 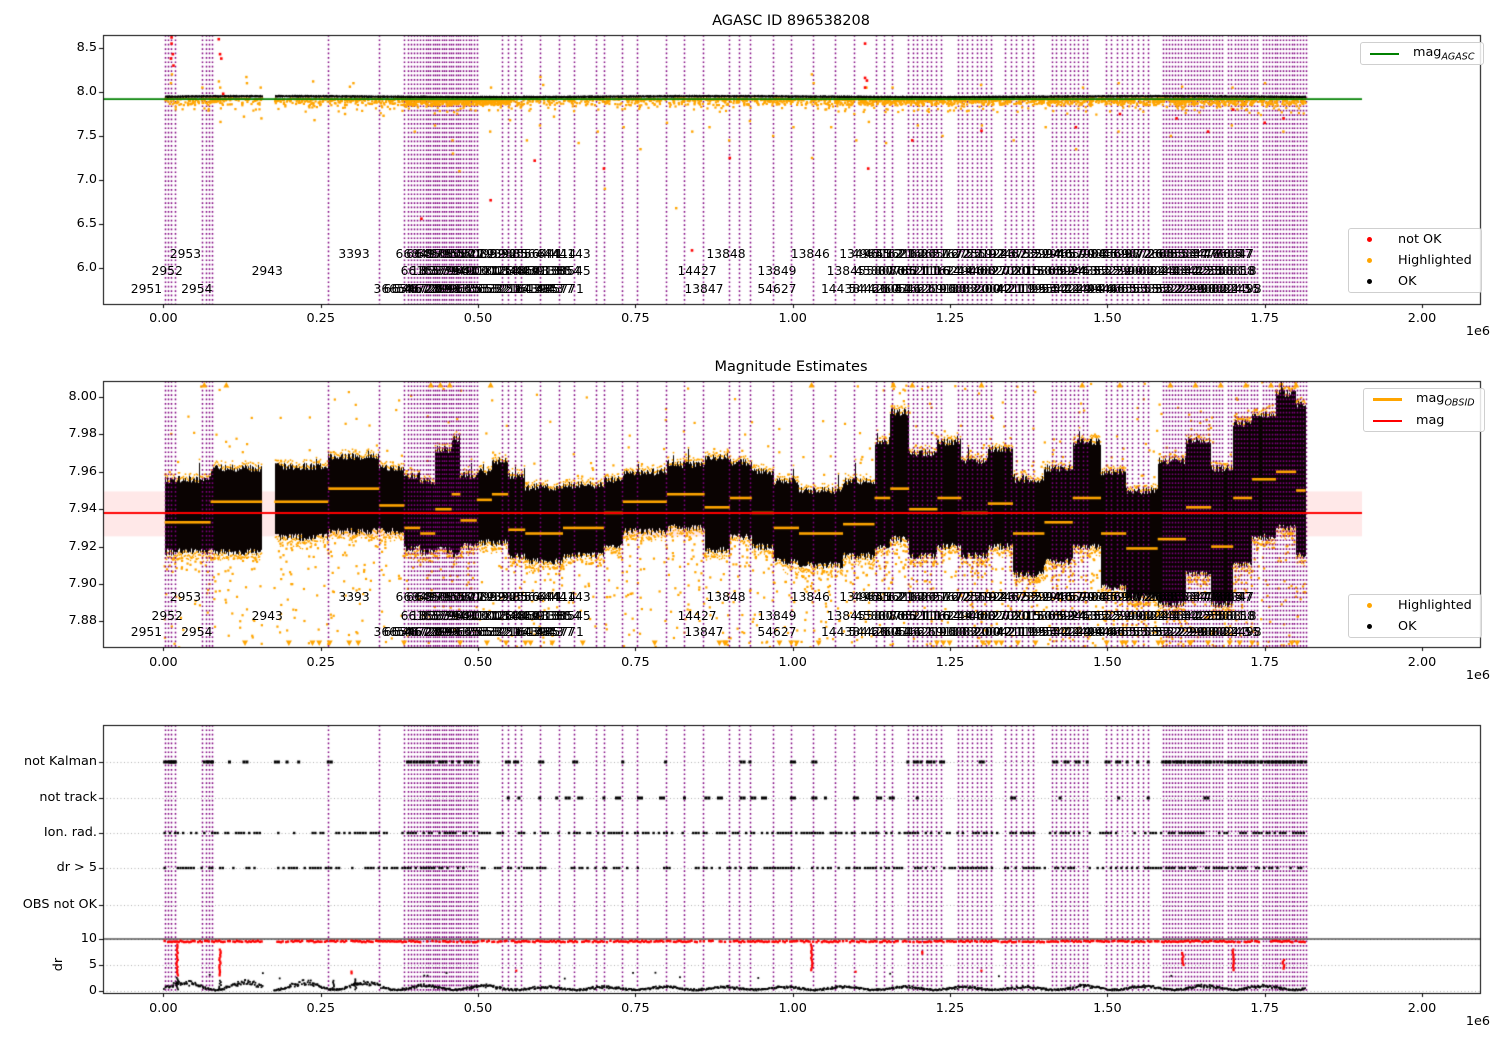 What do you see at coordinates (635, 1008) in the screenshot?
I see `xtick-label-bottom: 0.75` at bounding box center [635, 1008].